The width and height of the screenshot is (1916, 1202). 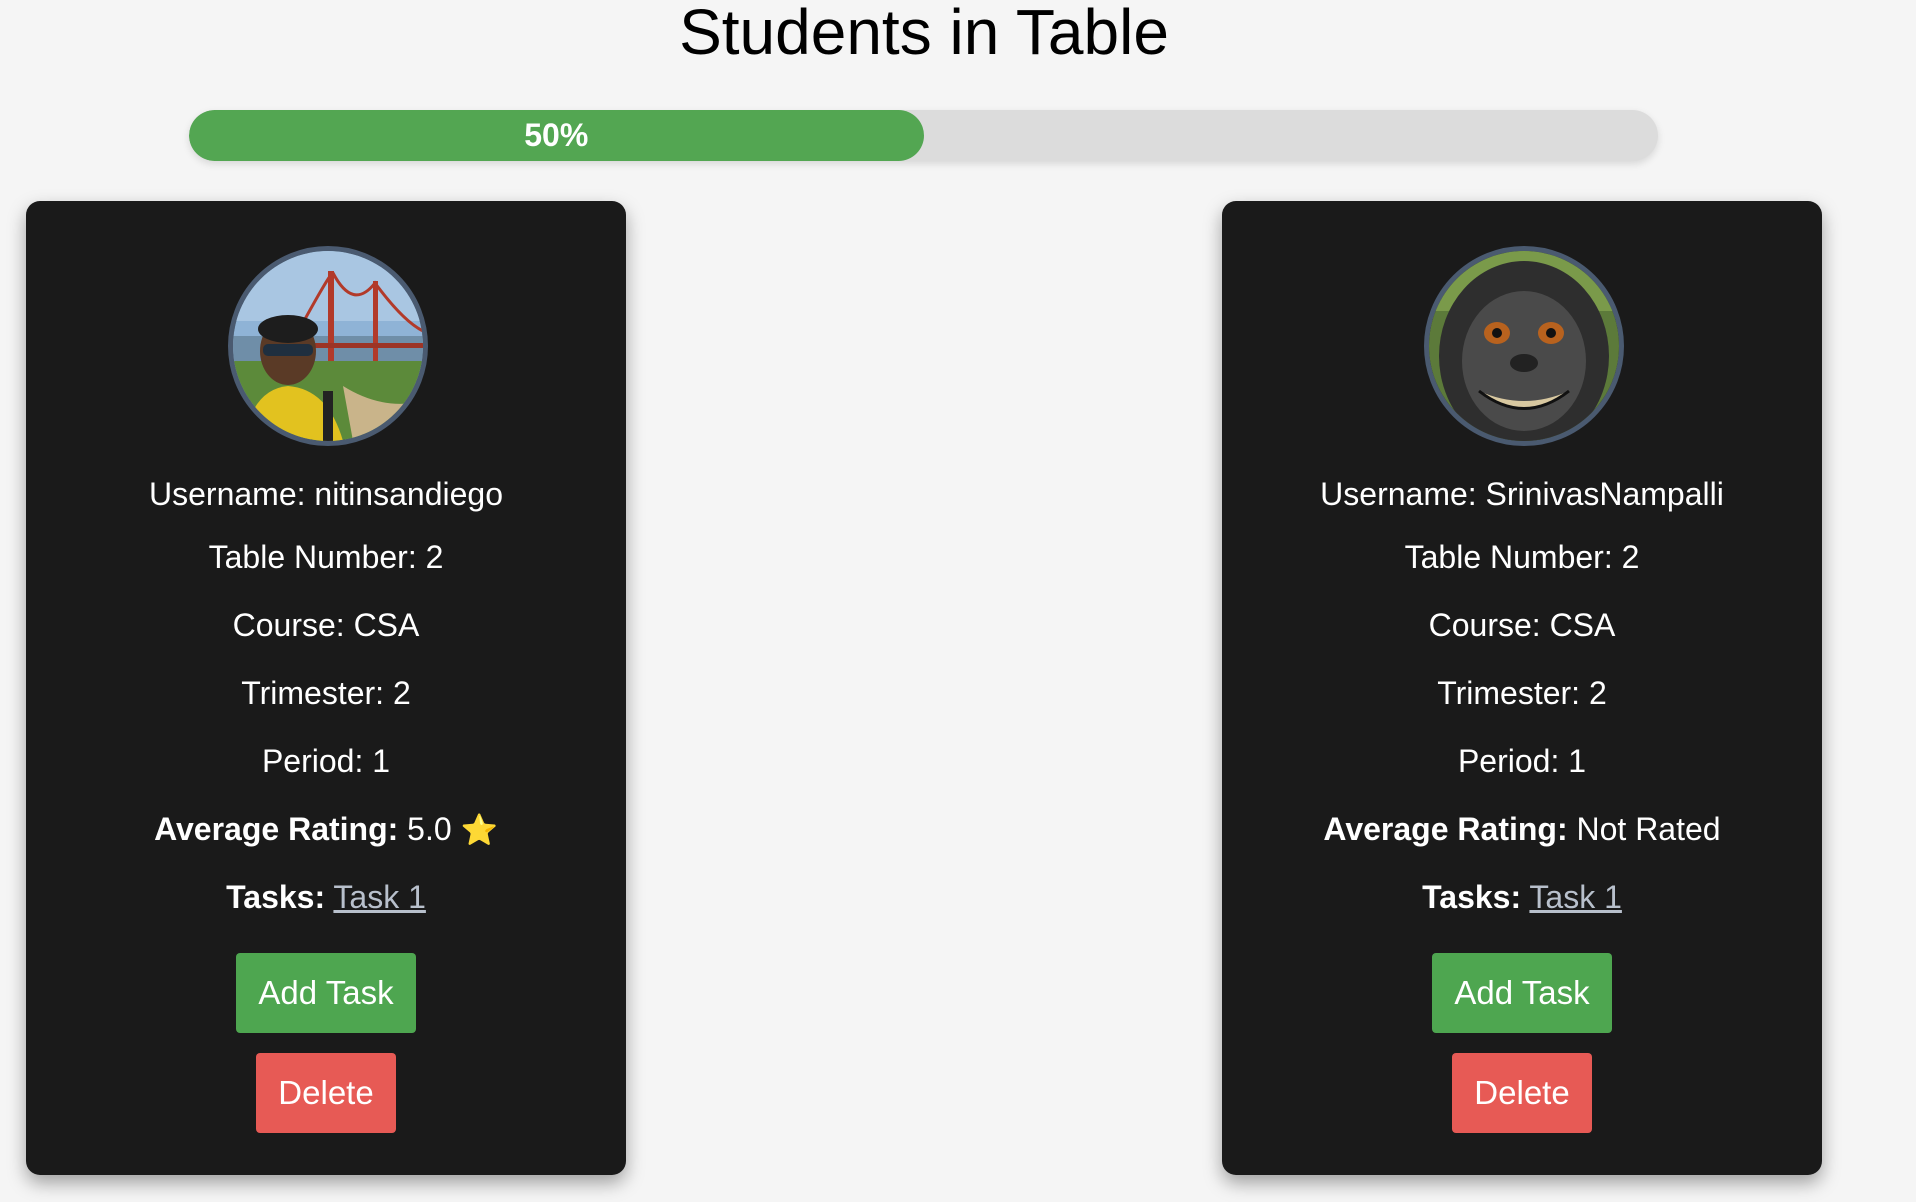 I want to click on username-value: nitinsandiego, so click(x=408, y=494).